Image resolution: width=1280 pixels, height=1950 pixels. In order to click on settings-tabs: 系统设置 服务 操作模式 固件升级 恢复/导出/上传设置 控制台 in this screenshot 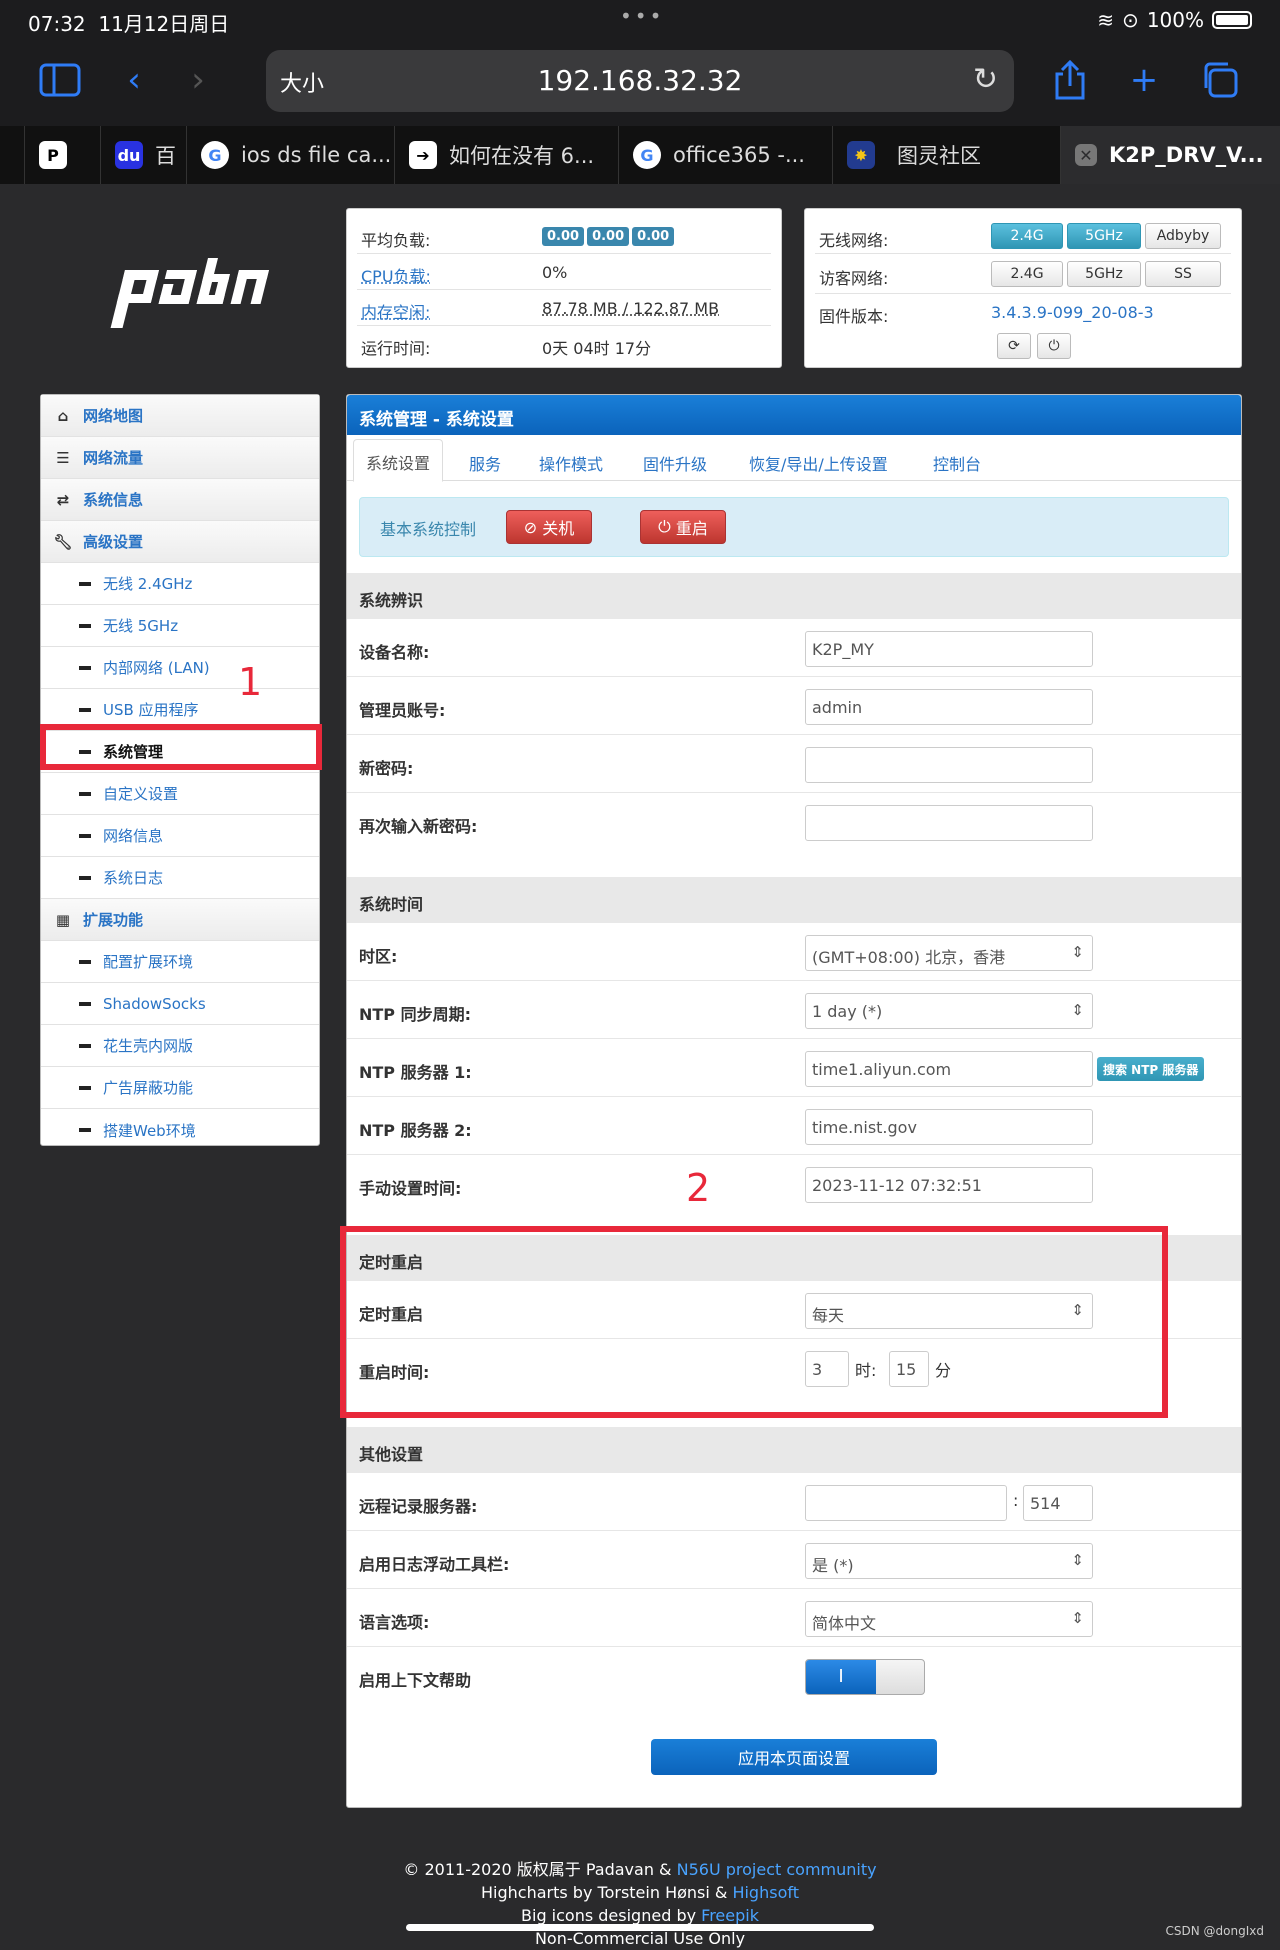, I will do `click(794, 458)`.